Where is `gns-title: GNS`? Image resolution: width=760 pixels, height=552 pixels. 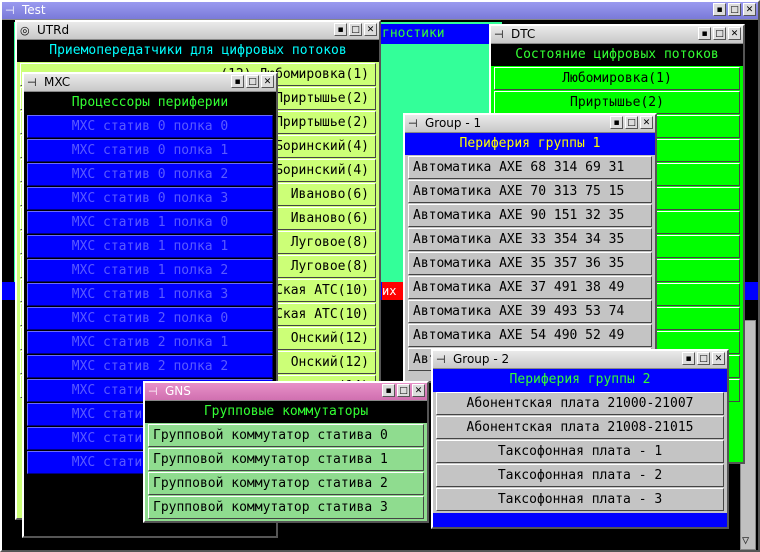
gns-title: GNS is located at coordinates (178, 391).